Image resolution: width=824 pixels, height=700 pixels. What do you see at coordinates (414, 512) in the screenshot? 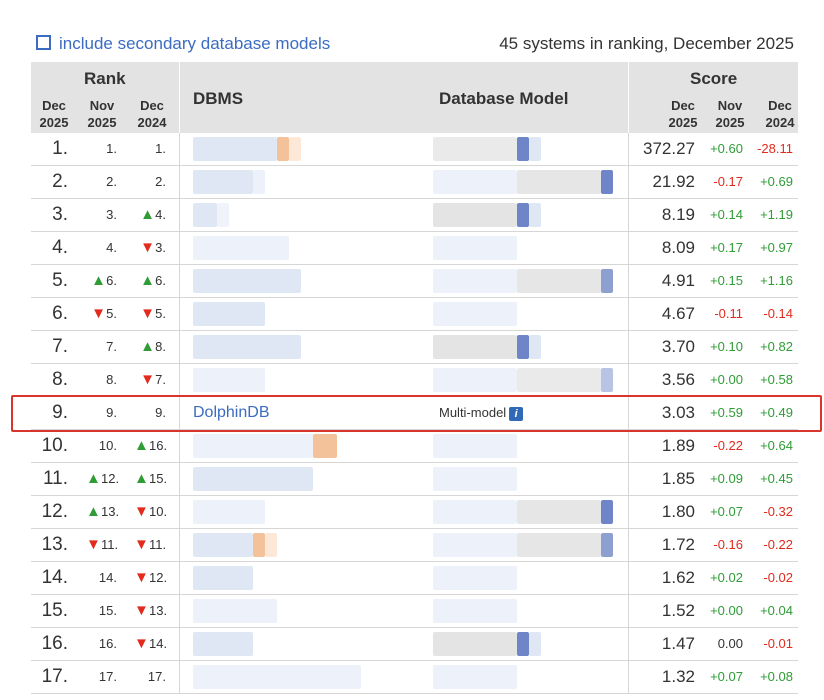
I see `table-row: 12. ▲13. ▼10. 1.80 +0.07 -0.32` at bounding box center [414, 512].